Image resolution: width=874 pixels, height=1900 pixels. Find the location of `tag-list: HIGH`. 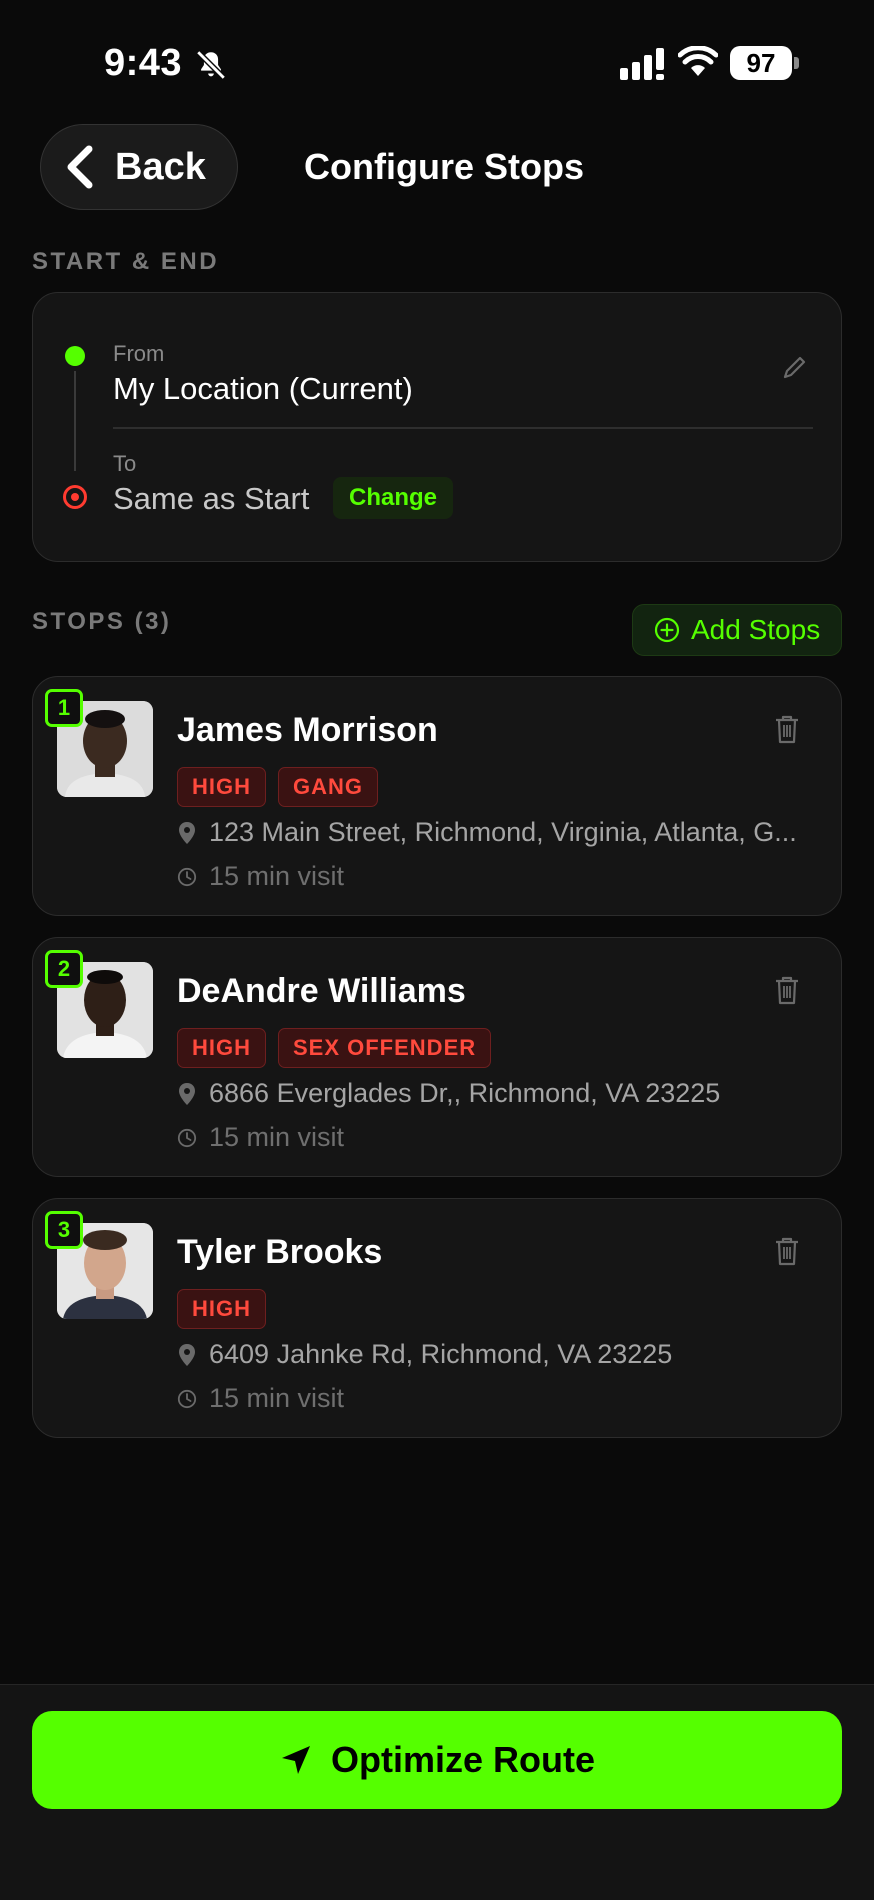

tag-list: HIGH is located at coordinates (221, 1309).